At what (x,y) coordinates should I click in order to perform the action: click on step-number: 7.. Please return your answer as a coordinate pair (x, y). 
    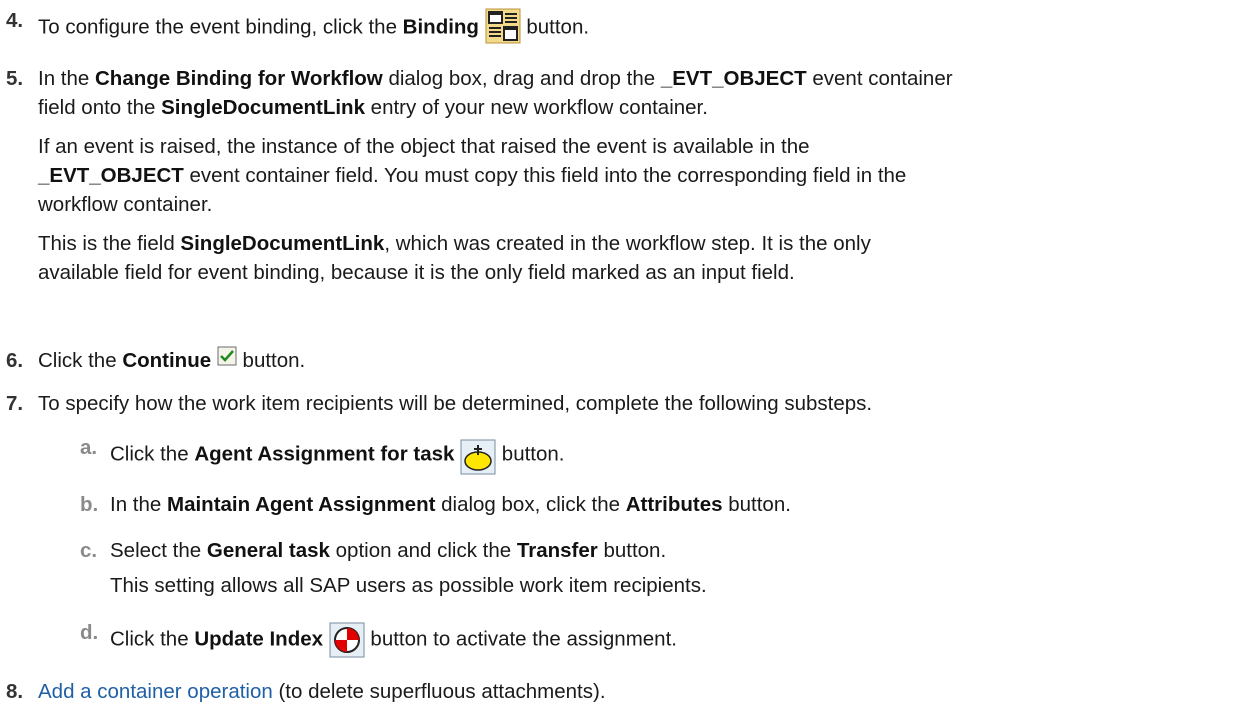
    Looking at the image, I should click on (15, 403).